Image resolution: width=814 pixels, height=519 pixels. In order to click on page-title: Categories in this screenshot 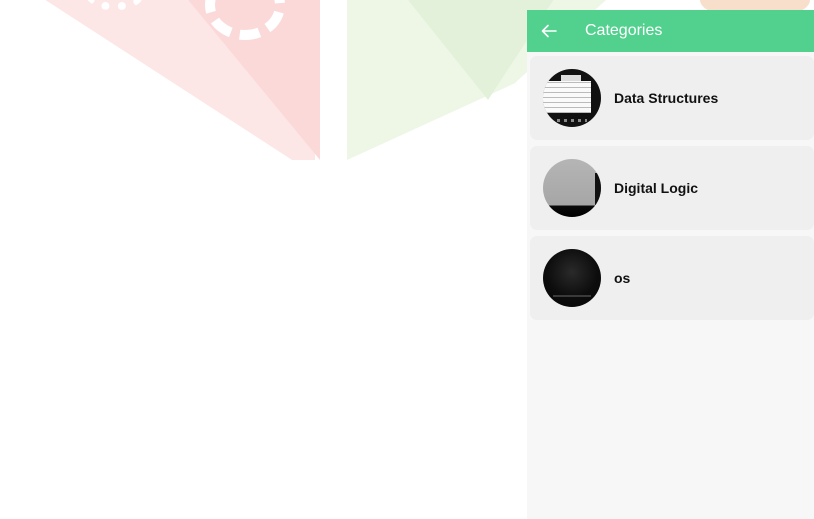, I will do `click(624, 30)`.